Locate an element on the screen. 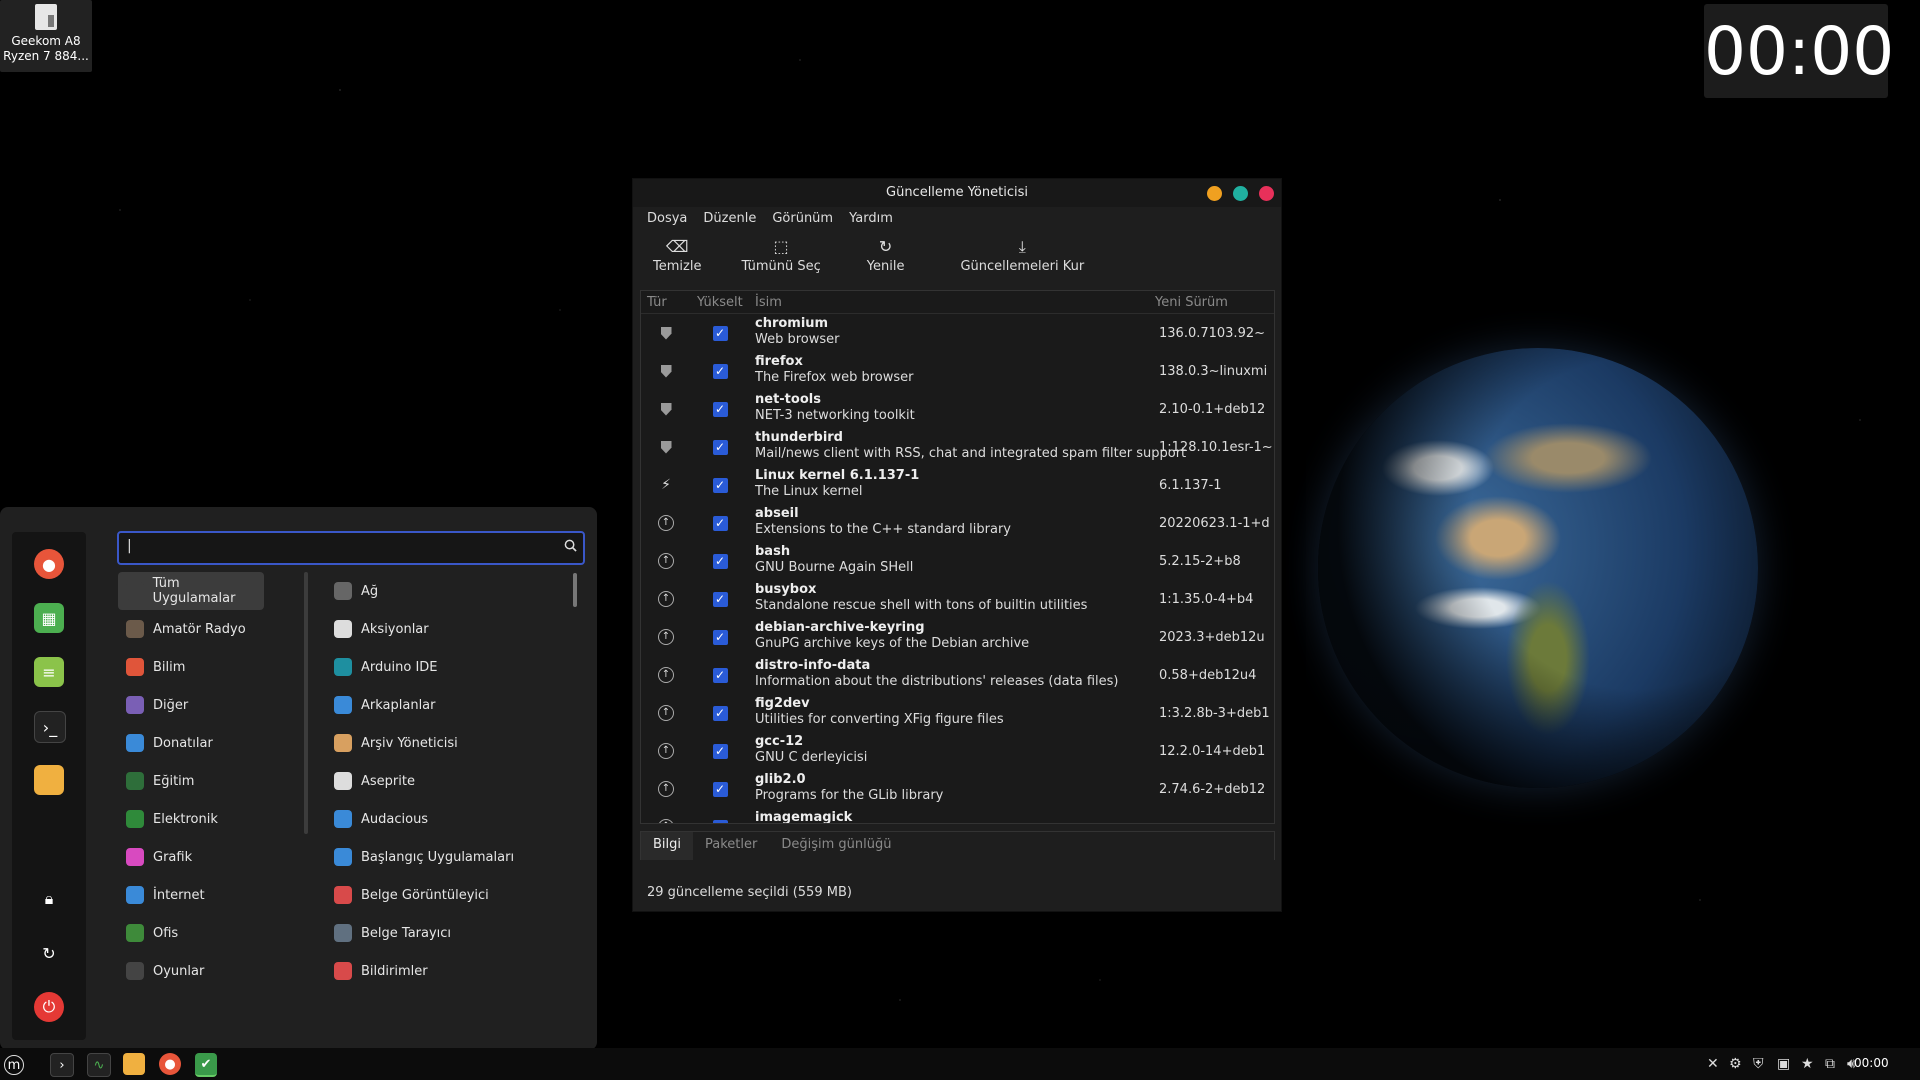  update-row: ✓ chromium Web browser 136.0.7103.92~ is located at coordinates (957, 333).